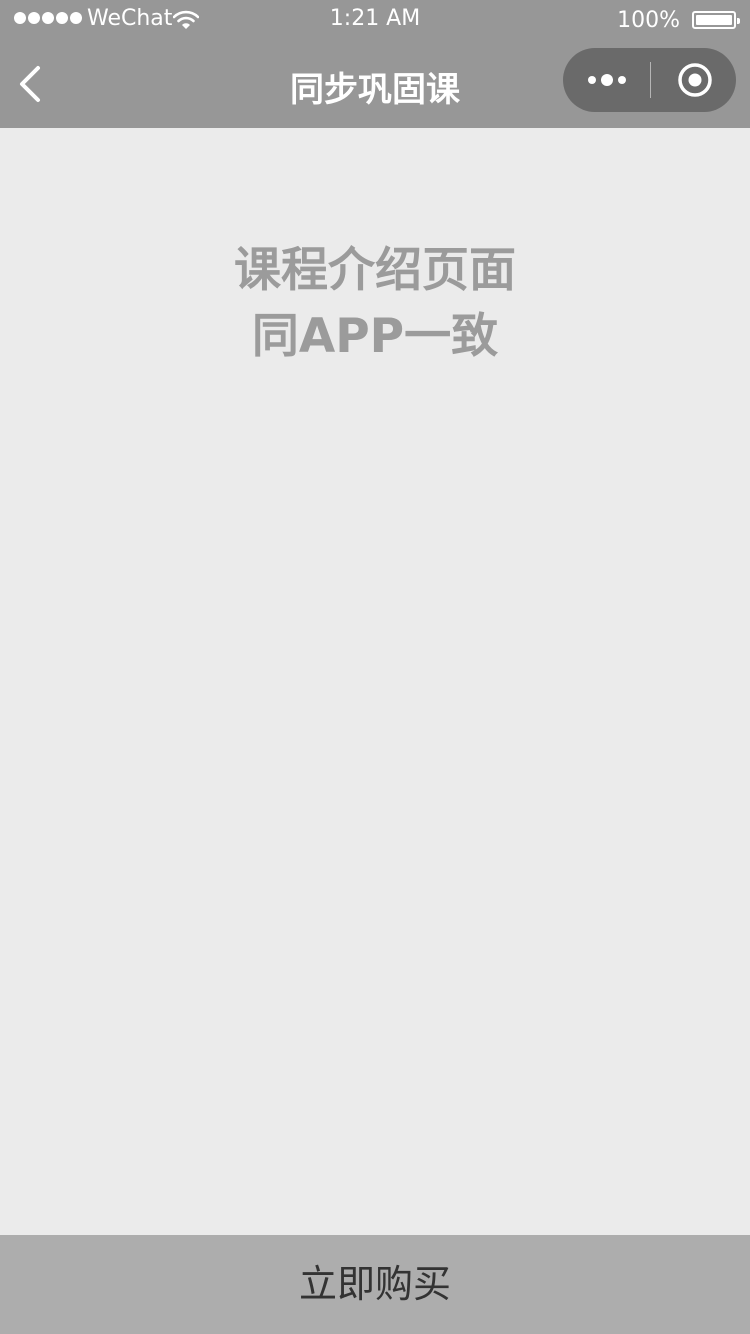 This screenshot has width=750, height=1334. I want to click on battery-icon, so click(716, 20).